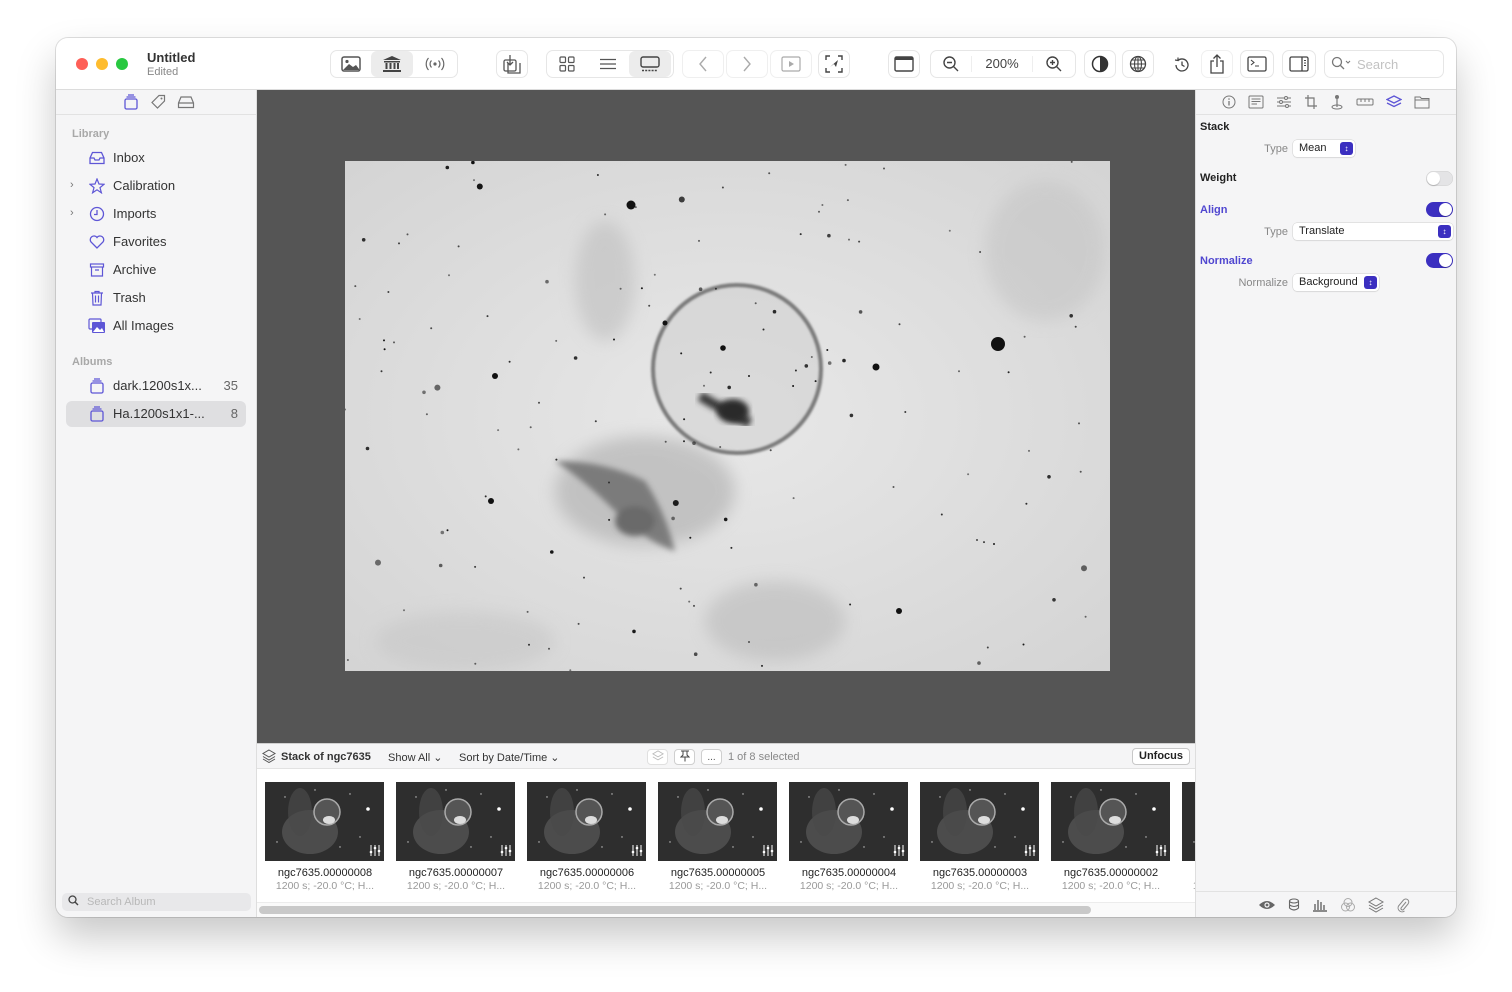  Describe the element at coordinates (1422, 102) in the screenshot. I see `files-tab` at that location.